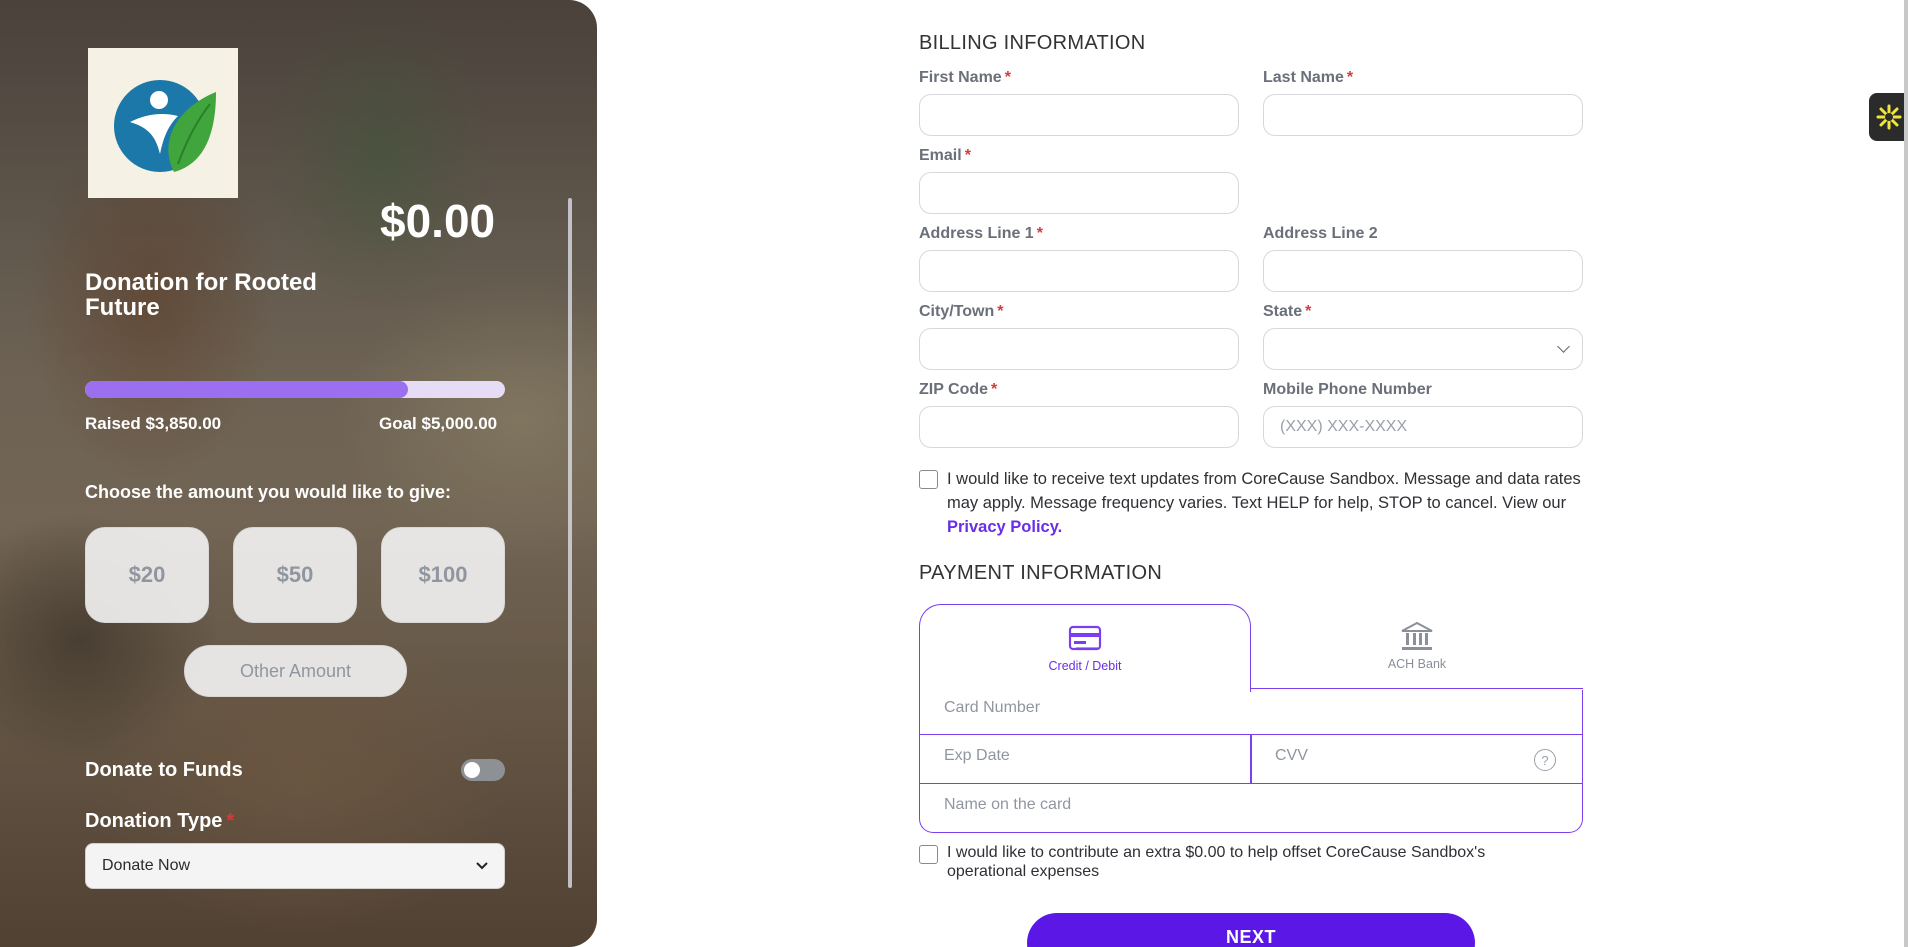 This screenshot has width=1908, height=947. Describe the element at coordinates (1085, 665) in the screenshot. I see `tab-credit-debit-label: Credit / Debit` at that location.